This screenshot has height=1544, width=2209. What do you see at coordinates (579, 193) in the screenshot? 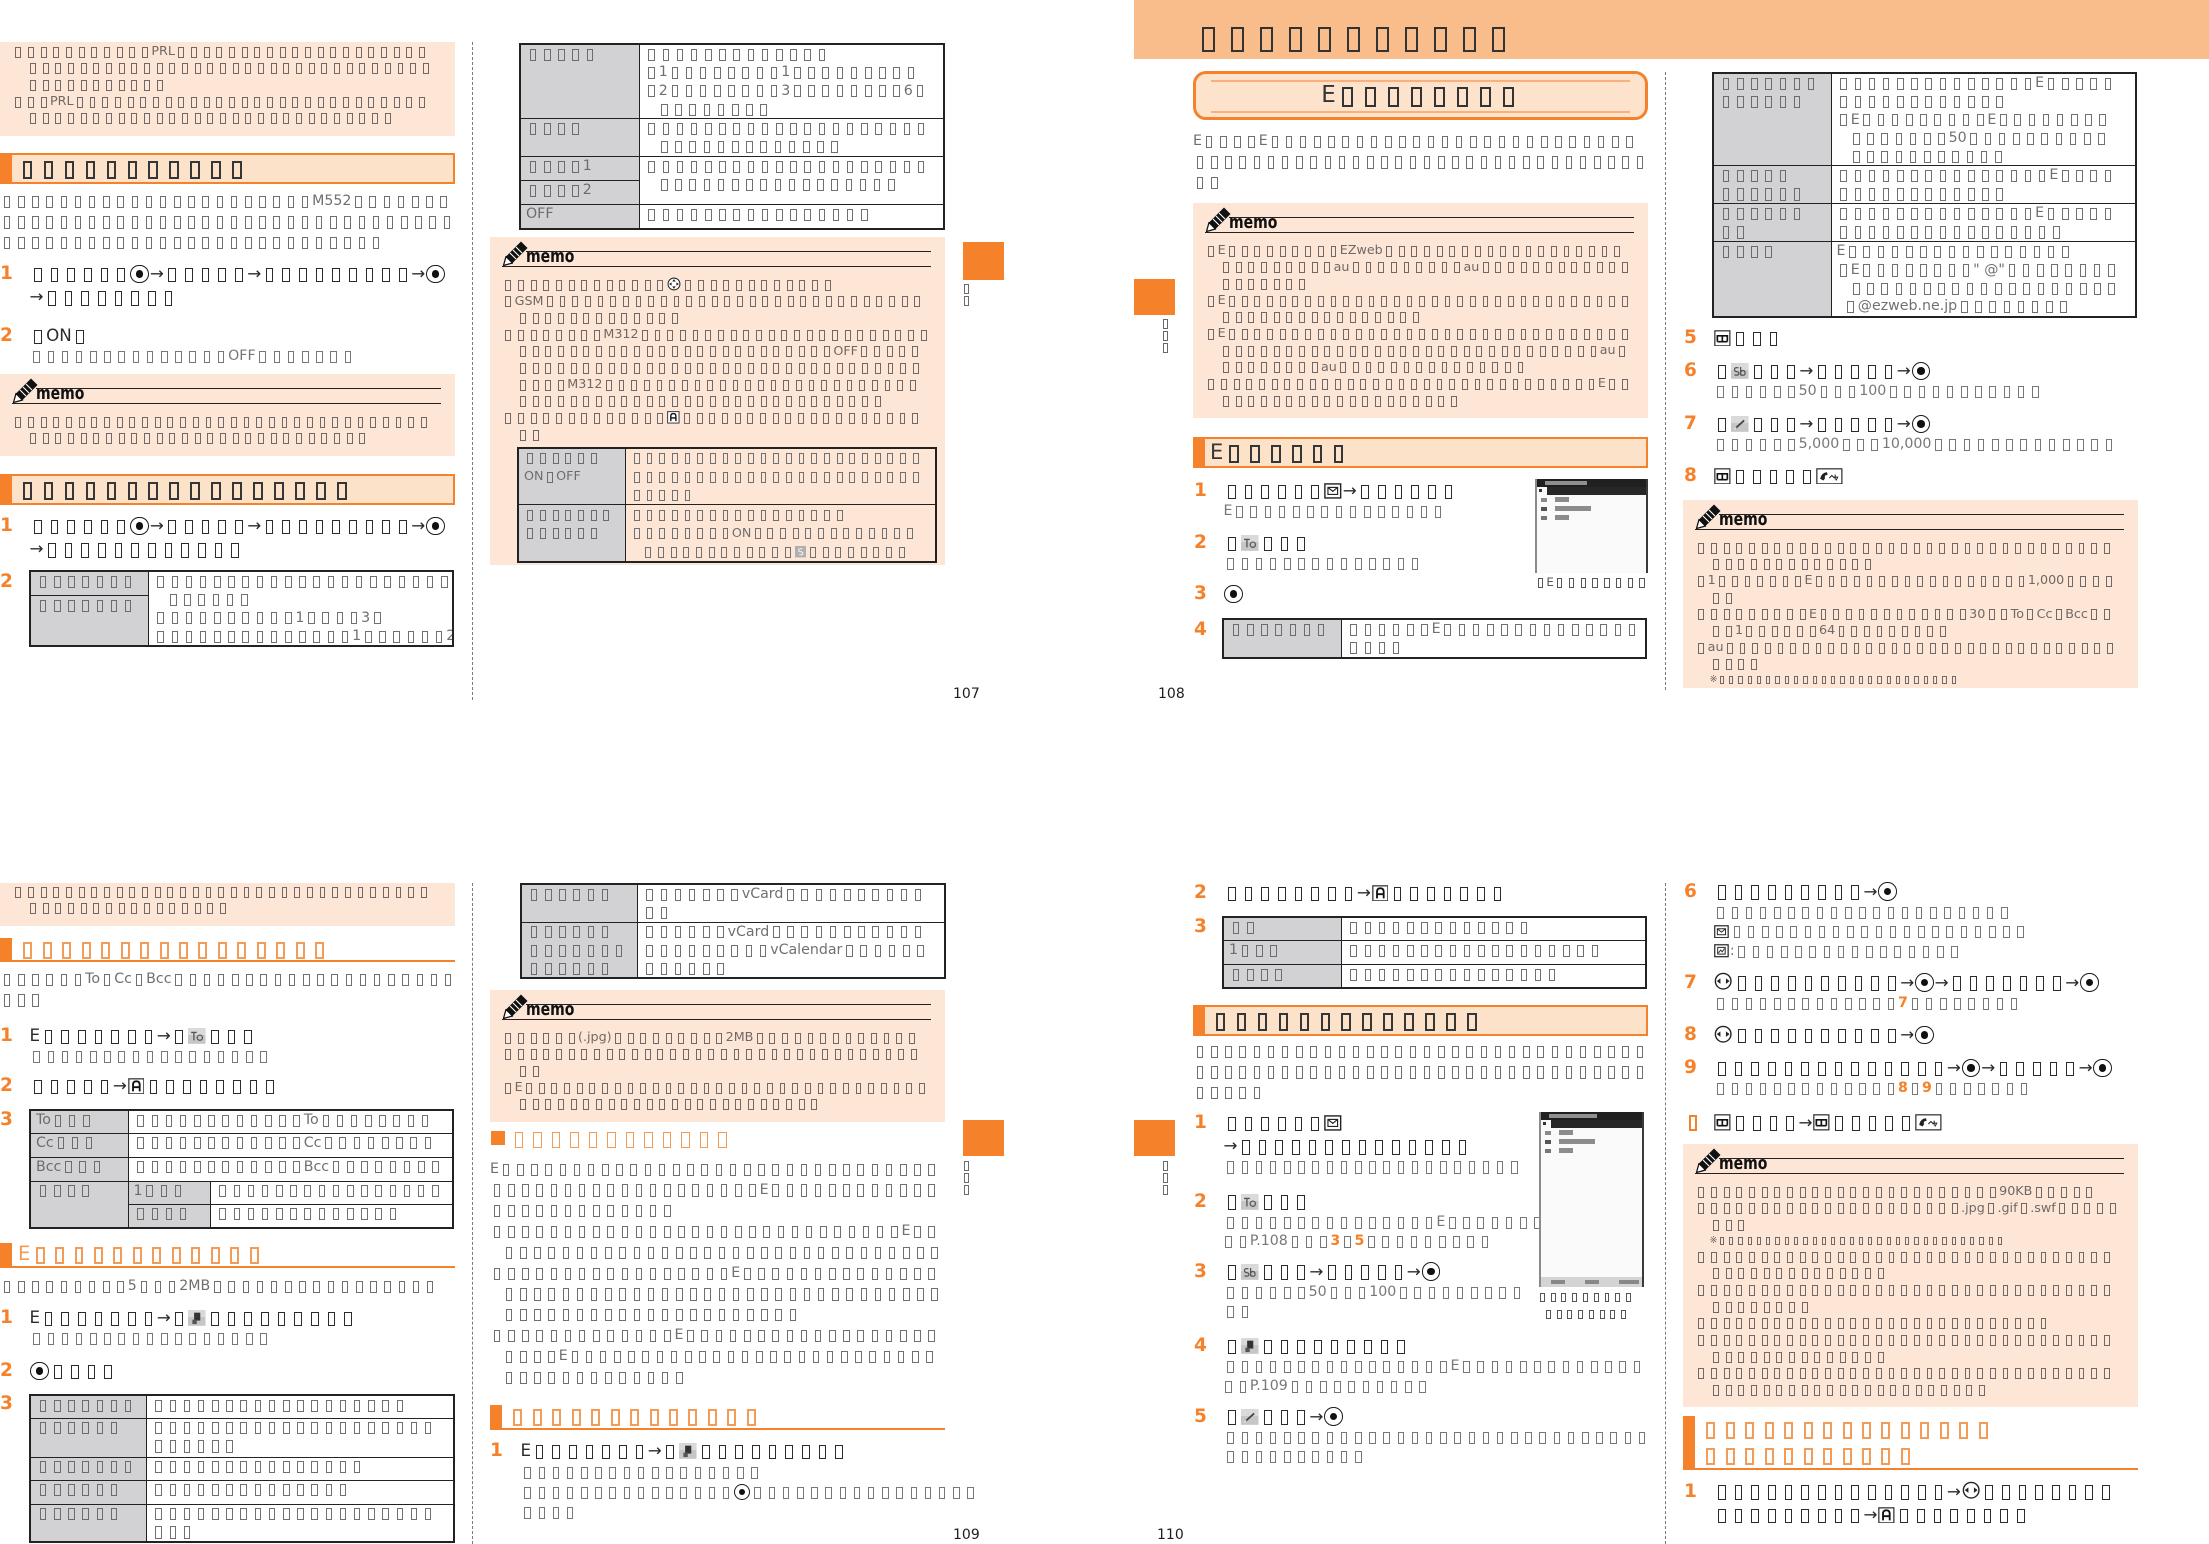
I see `table-label-cell: 2` at bounding box center [579, 193].